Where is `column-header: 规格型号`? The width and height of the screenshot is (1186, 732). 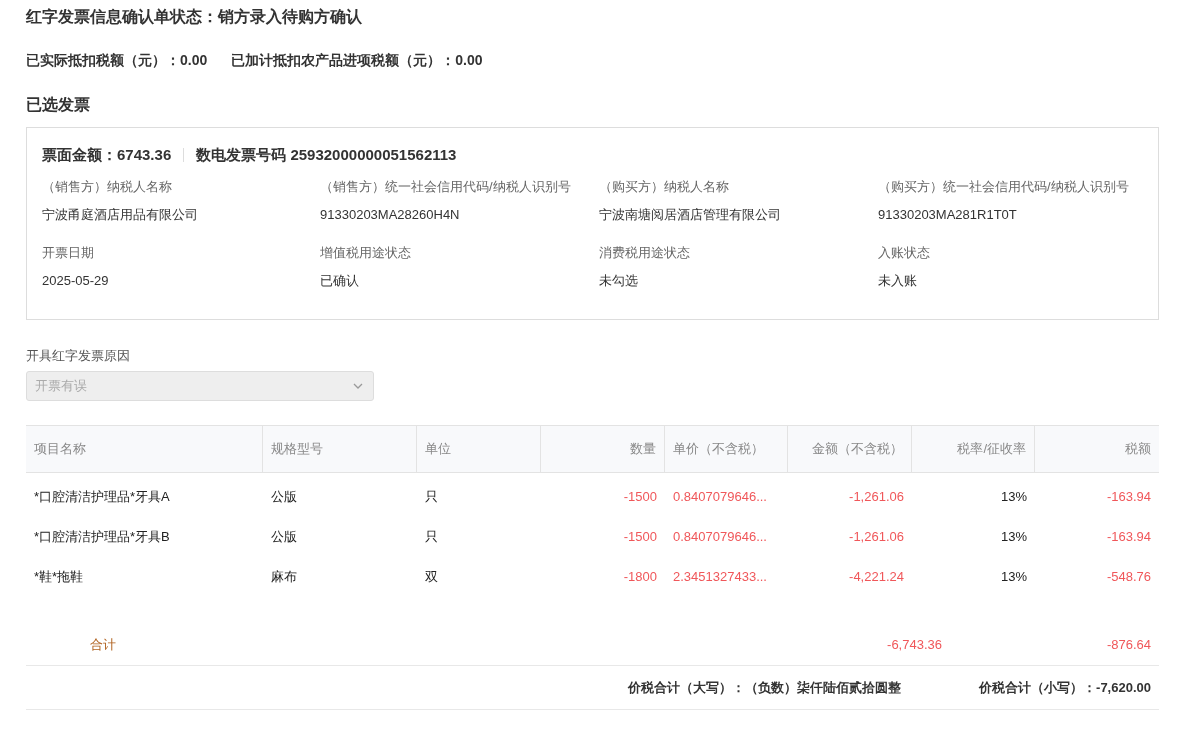 column-header: 规格型号 is located at coordinates (340, 449).